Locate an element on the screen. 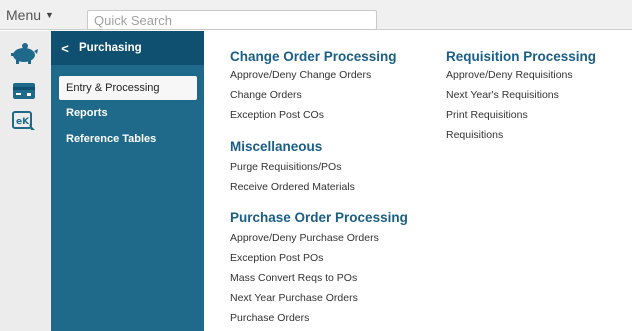 The height and width of the screenshot is (331, 632). link-purge-requisitions-pos: Purge Requisitions/POs is located at coordinates (285, 167).